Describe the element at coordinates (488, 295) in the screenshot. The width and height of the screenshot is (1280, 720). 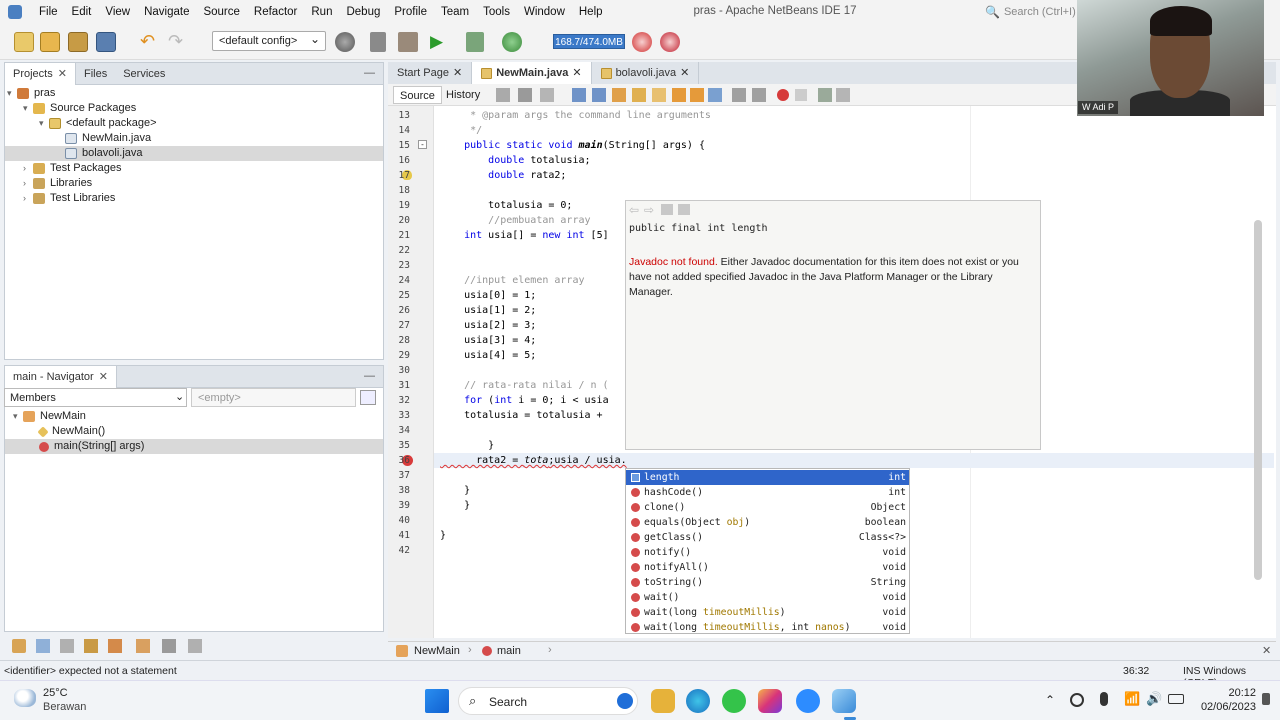
I see `code-line: usia[0] = 1;` at that location.